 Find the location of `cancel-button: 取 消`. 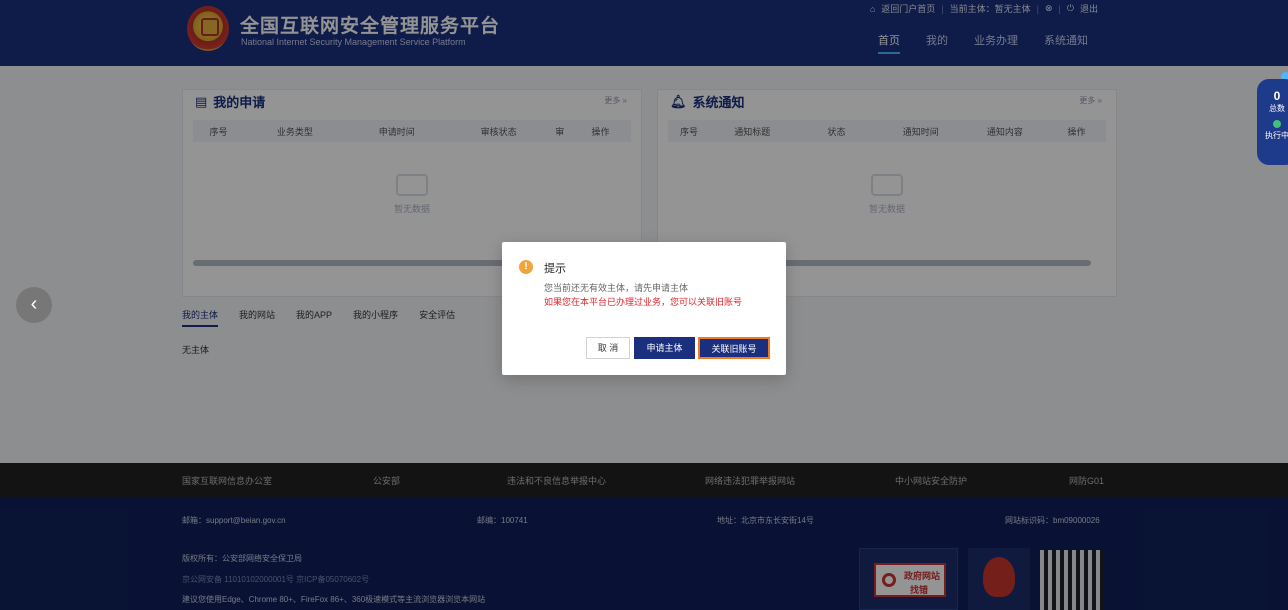

cancel-button: 取 消 is located at coordinates (608, 348).